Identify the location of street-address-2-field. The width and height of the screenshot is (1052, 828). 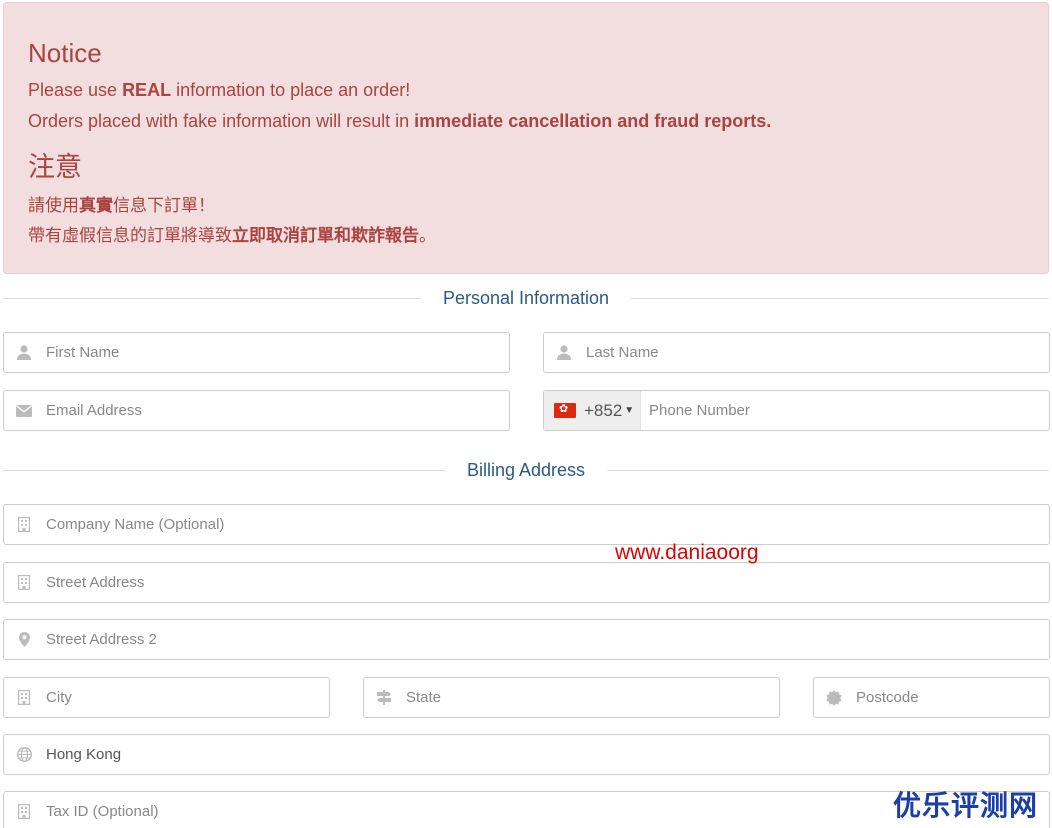
(526, 639).